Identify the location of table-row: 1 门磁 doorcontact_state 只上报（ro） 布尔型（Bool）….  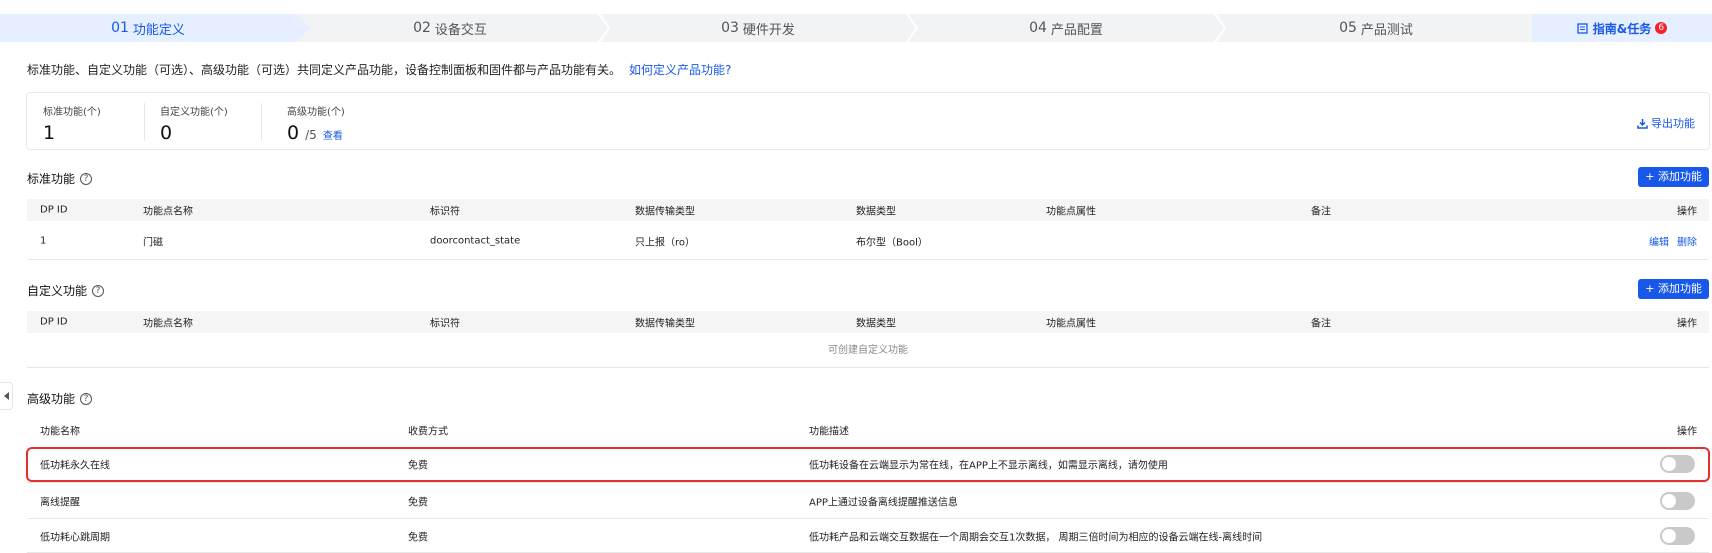
(868, 241).